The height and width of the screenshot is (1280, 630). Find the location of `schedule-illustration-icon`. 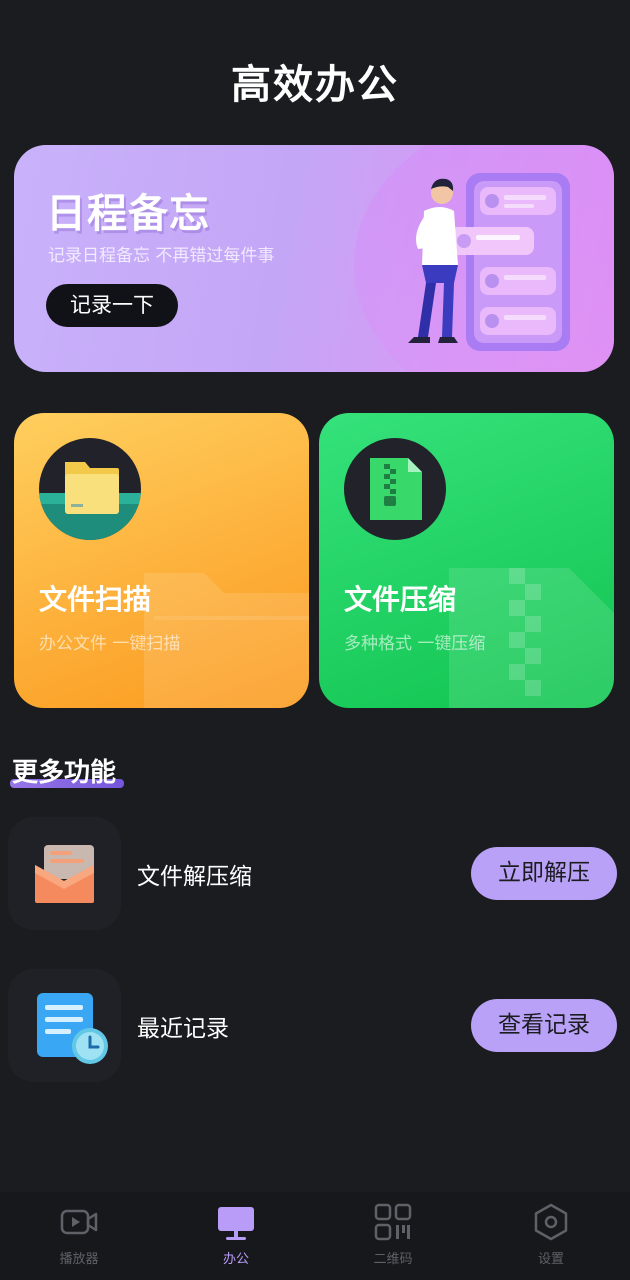

schedule-illustration-icon is located at coordinates (489, 262).